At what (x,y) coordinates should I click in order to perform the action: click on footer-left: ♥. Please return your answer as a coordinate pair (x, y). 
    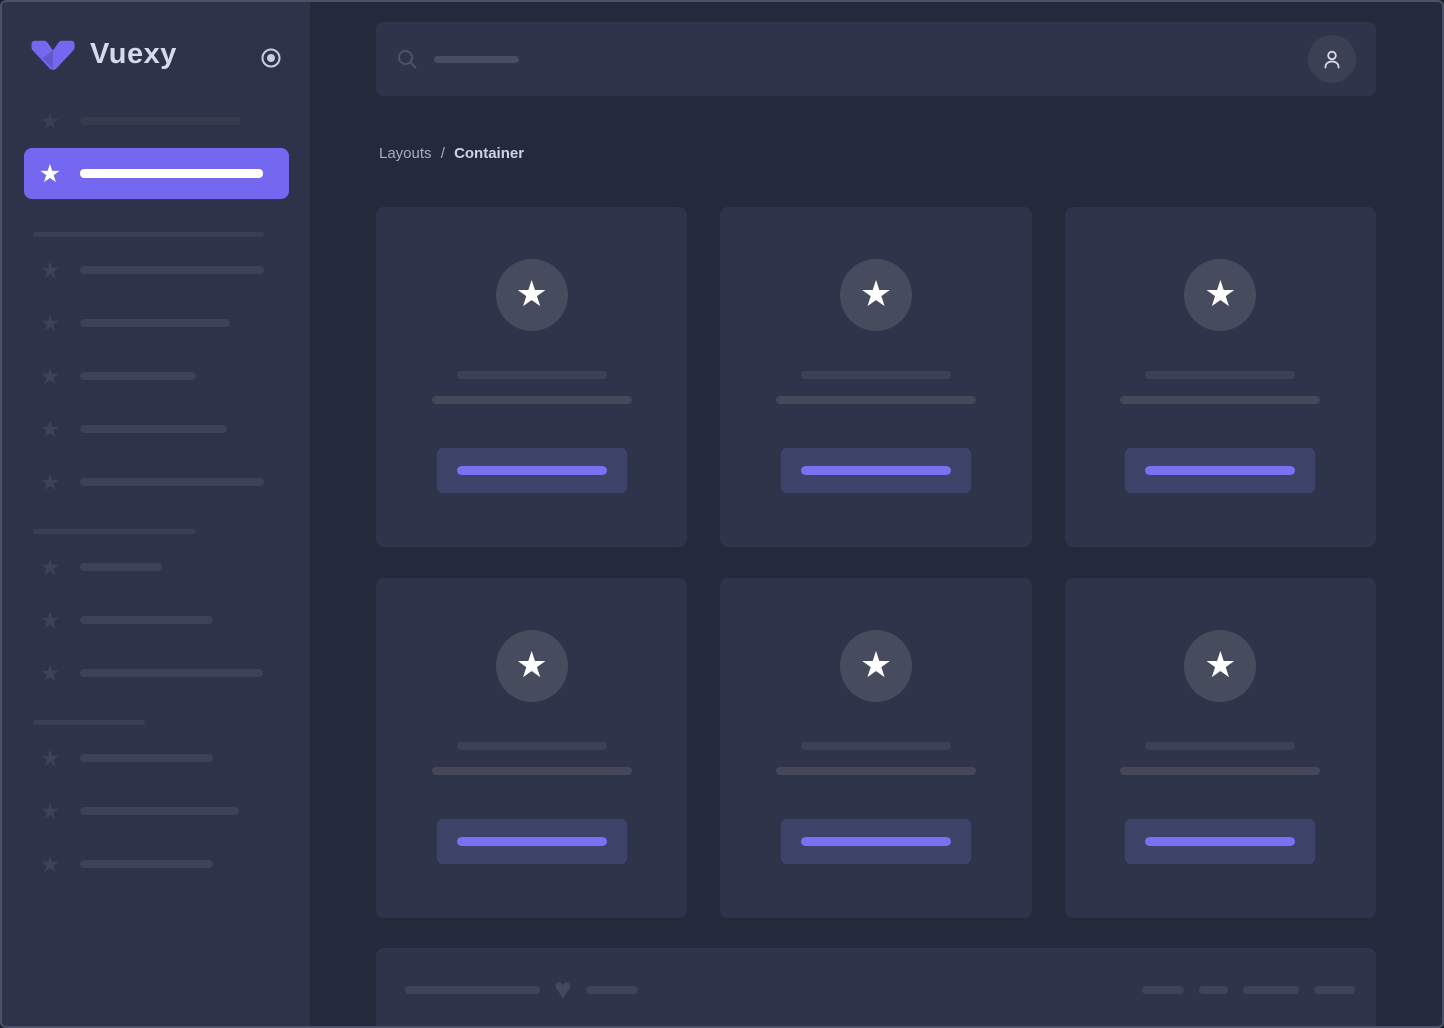
    Looking at the image, I should click on (521, 990).